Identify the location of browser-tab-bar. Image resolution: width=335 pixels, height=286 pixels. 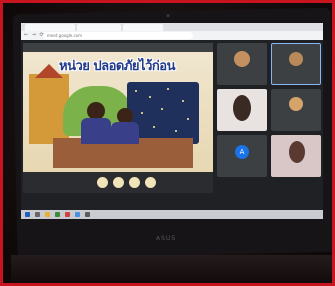
(172, 27).